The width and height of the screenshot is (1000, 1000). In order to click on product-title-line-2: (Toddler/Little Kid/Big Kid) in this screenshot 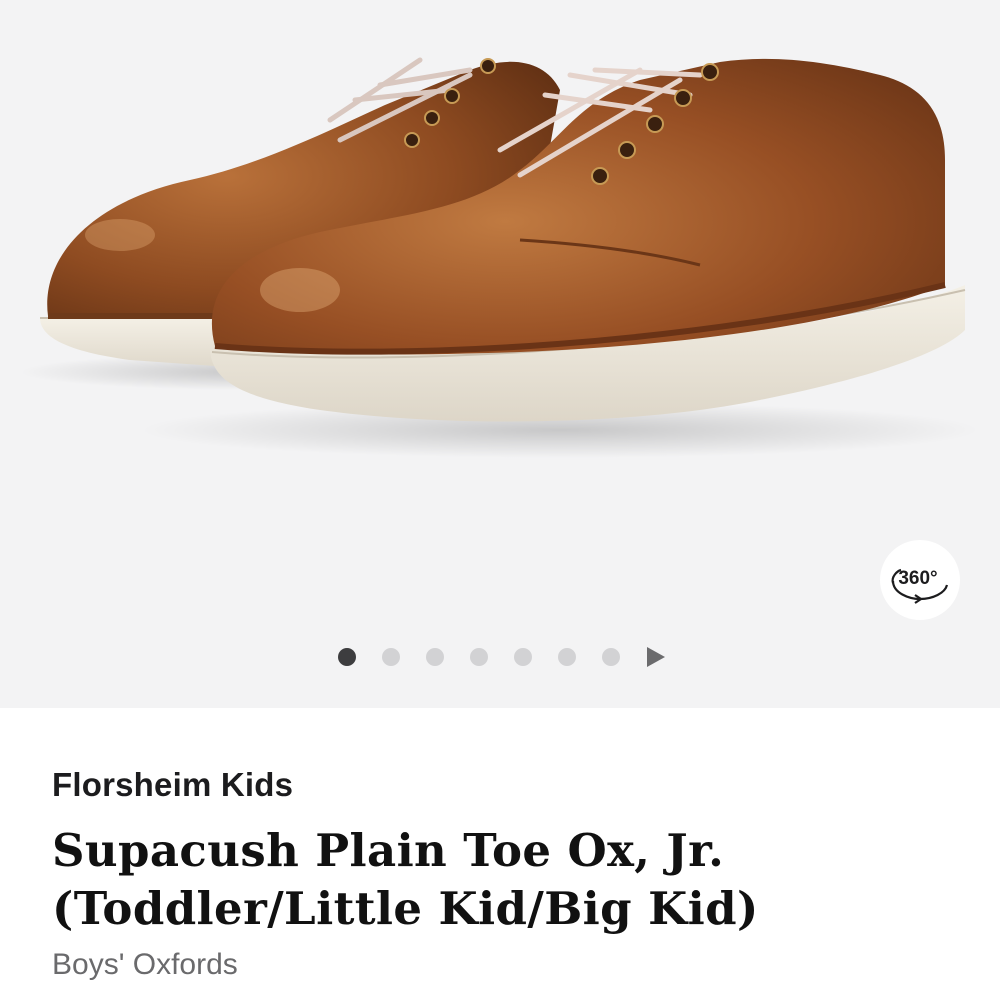, I will do `click(405, 908)`.